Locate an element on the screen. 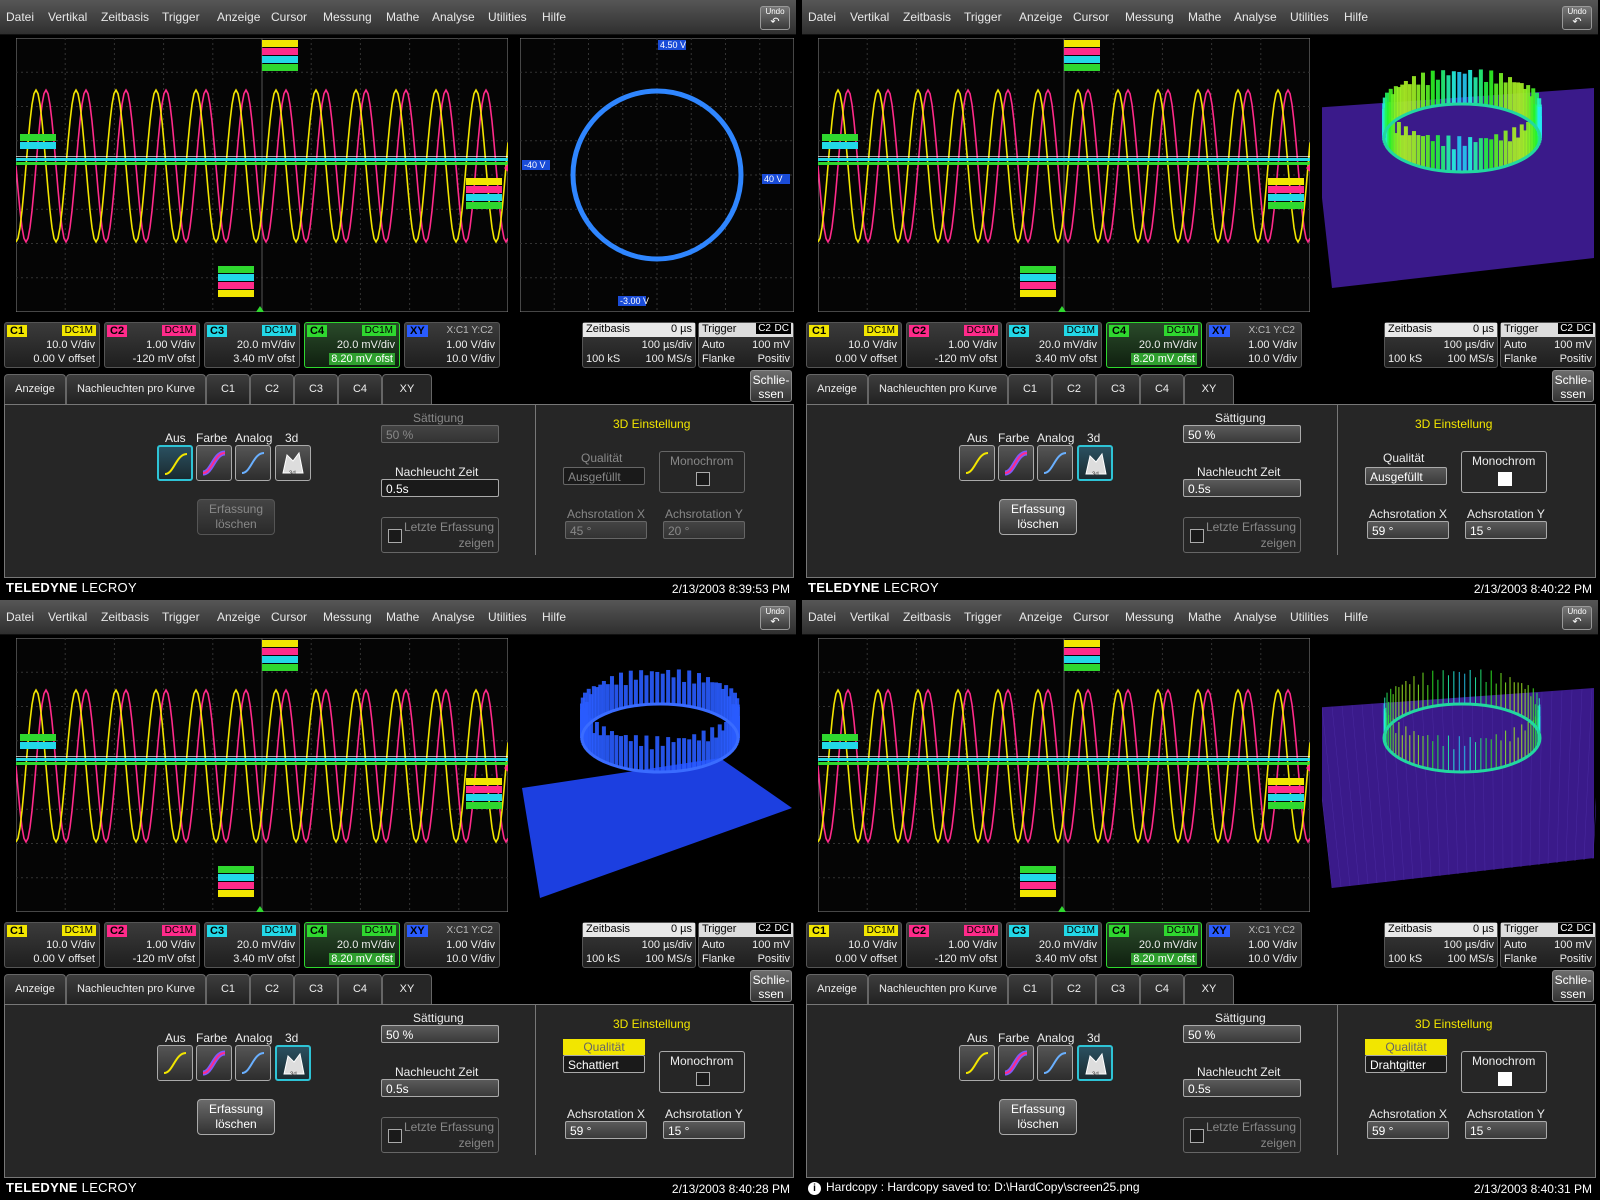  channel-descriptor-c3: C3 DC1M 20.0 mV/div 3.40 mV ofst is located at coordinates (1054, 345).